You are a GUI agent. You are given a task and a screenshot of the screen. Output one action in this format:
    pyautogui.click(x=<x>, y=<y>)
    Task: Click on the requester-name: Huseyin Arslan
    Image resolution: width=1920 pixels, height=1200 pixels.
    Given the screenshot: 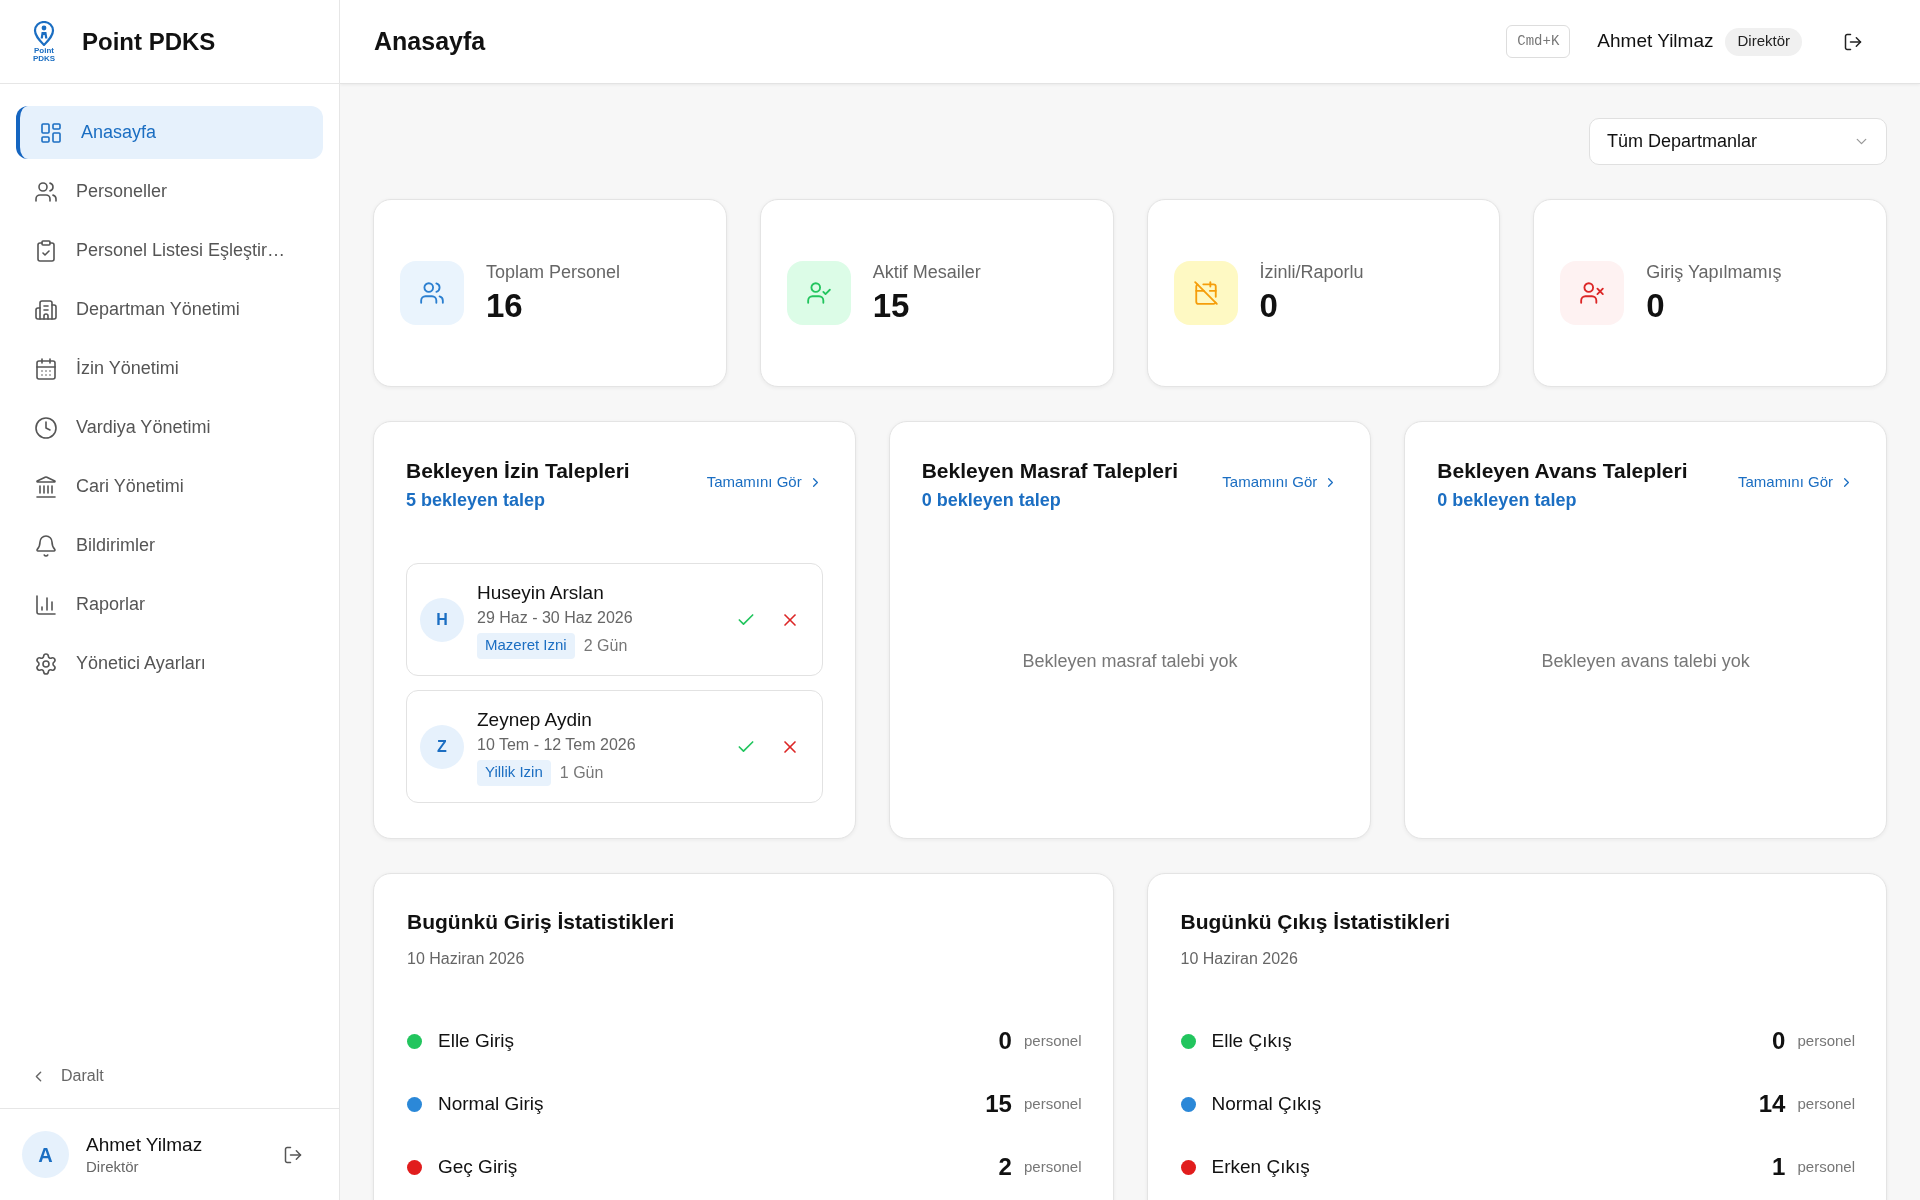 What is the action you would take?
    pyautogui.click(x=541, y=592)
    